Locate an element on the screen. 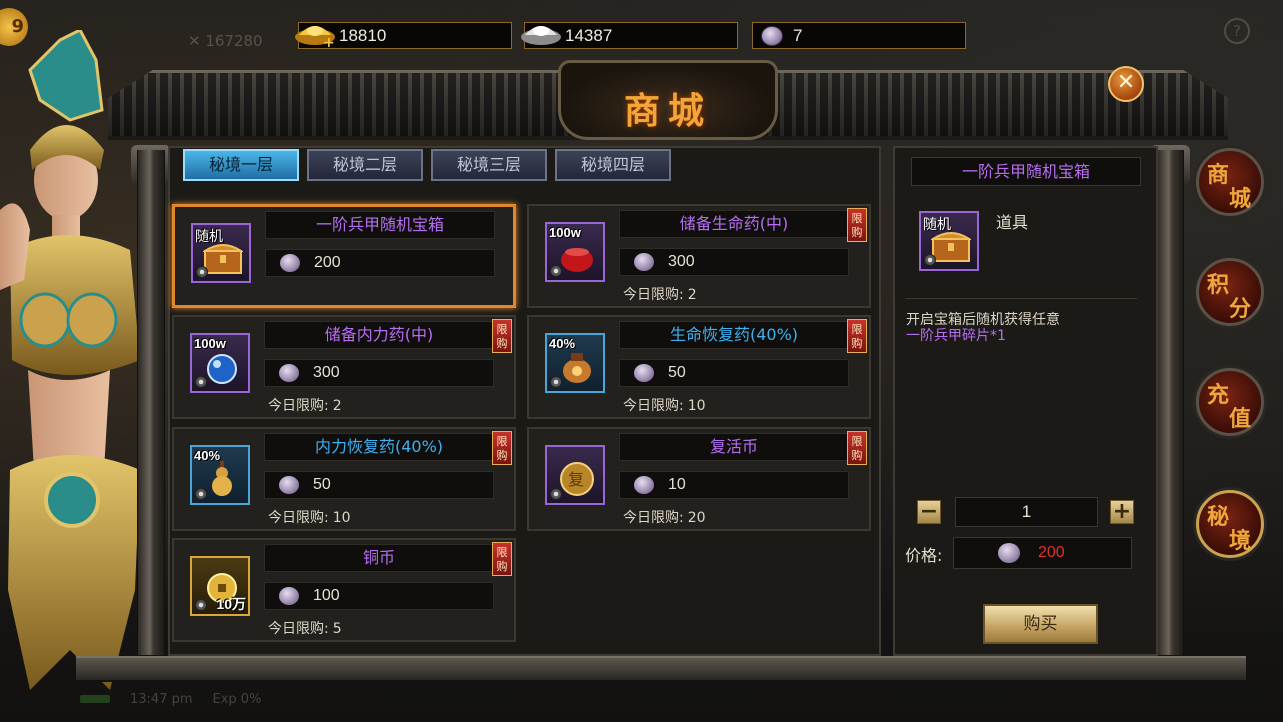 Image resolution: width=1283 pixels, height=722 pixels. shop-item-card: 100w 储备内力药(中) 300 今日限购: 2 限购 is located at coordinates (344, 367).